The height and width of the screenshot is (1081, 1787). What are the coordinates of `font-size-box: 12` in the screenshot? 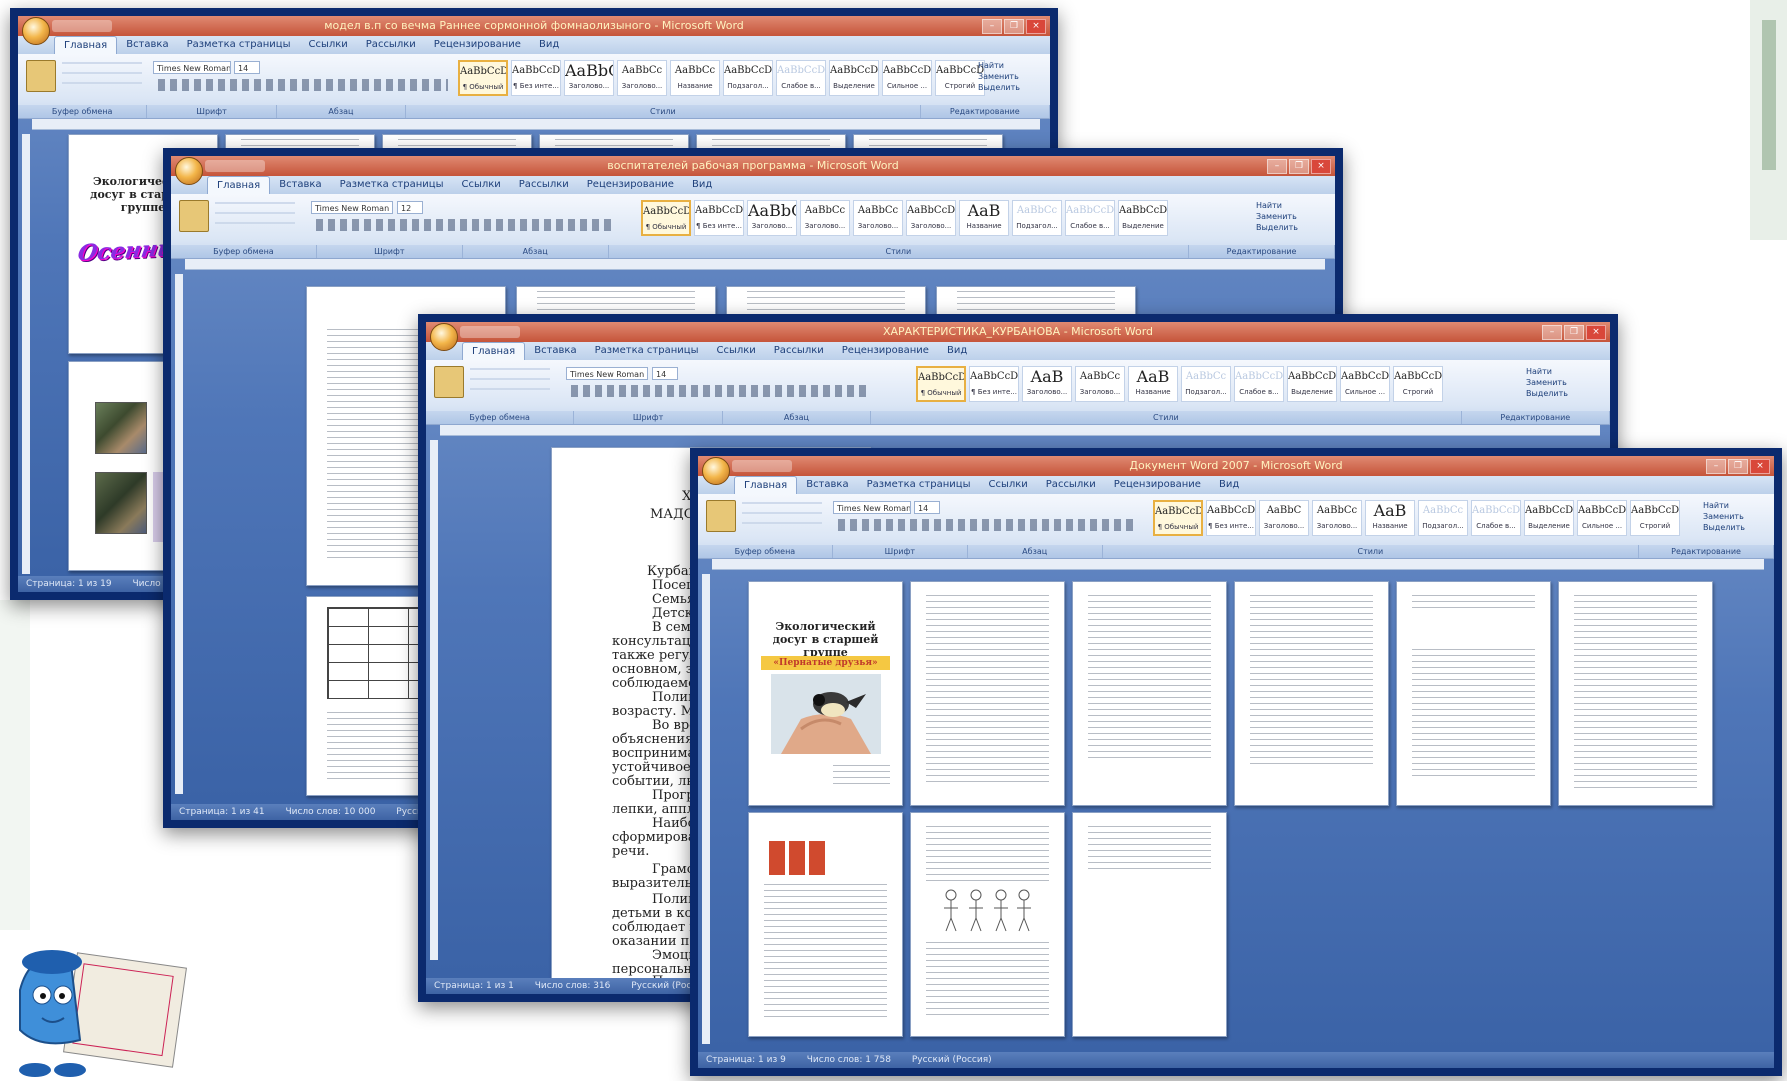 It's located at (410, 207).